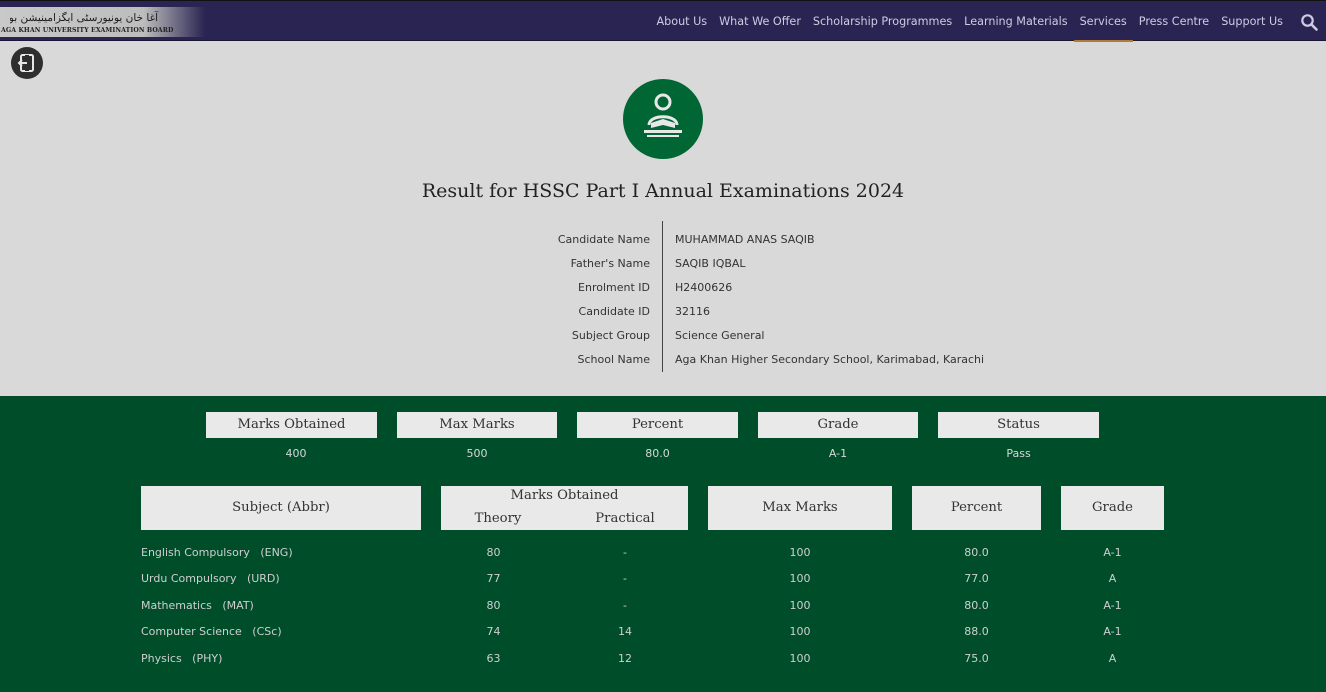 This screenshot has width=1326, height=692. What do you see at coordinates (610, 263) in the screenshot?
I see `info-label: Father's Name` at bounding box center [610, 263].